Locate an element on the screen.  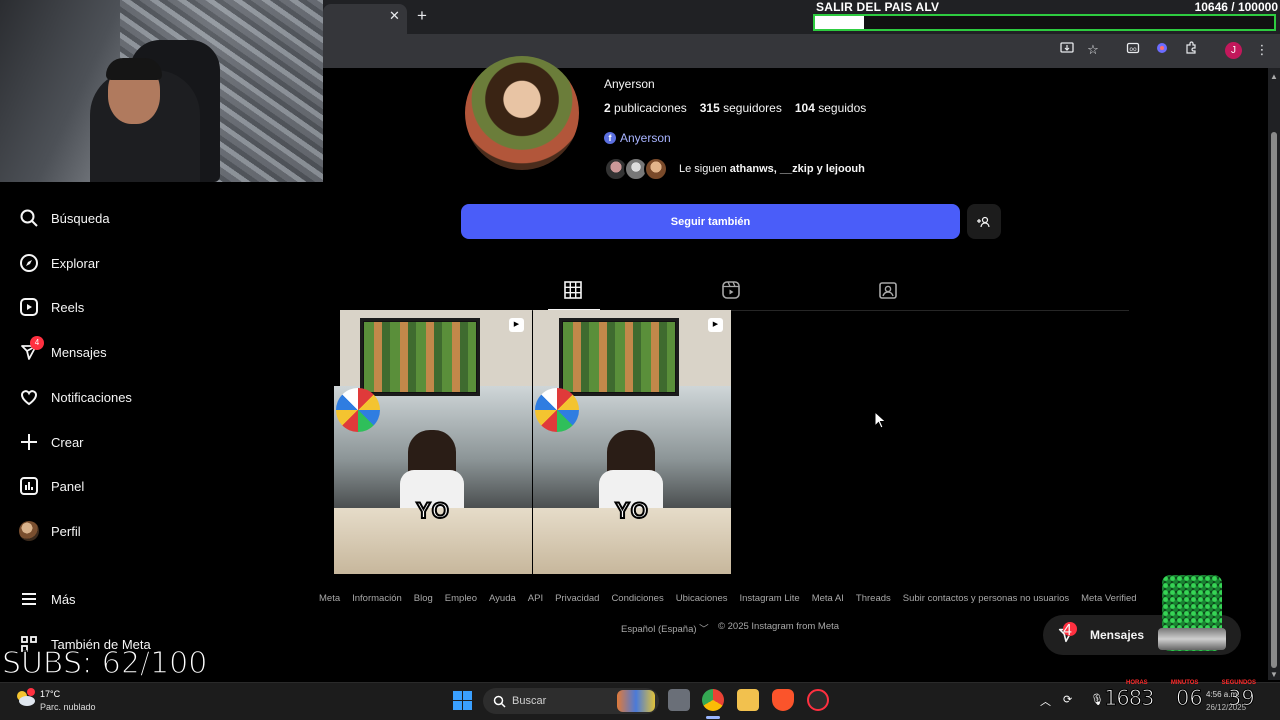
goal-progress-bar is located at coordinates (1044, 22).